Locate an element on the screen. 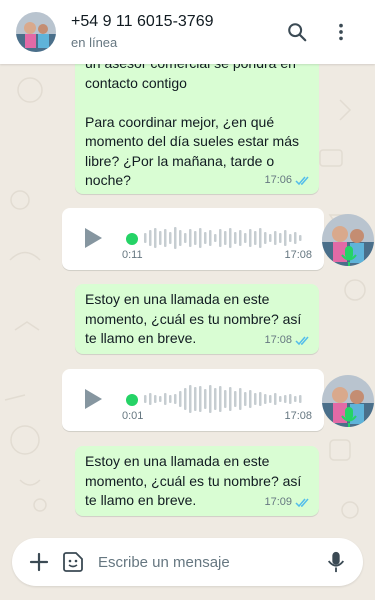 The width and height of the screenshot is (375, 600). voice-duration: 0:11 is located at coordinates (132, 255).